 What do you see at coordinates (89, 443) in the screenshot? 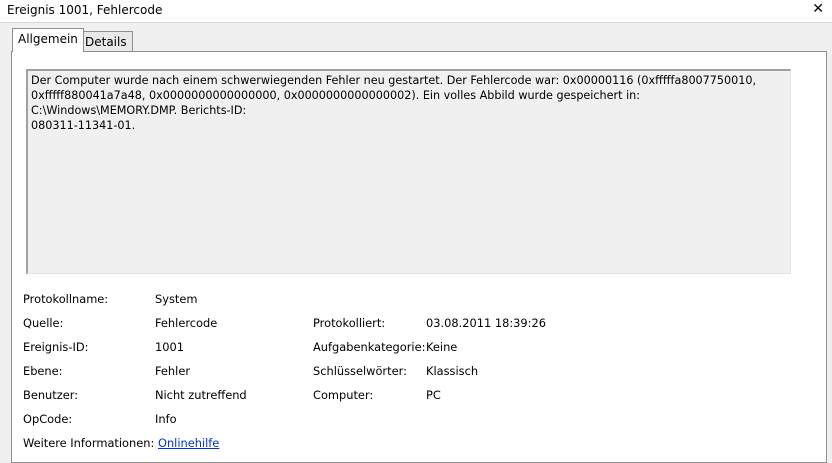
I see `weitere-informationen-label: Weitere Informationen:` at bounding box center [89, 443].